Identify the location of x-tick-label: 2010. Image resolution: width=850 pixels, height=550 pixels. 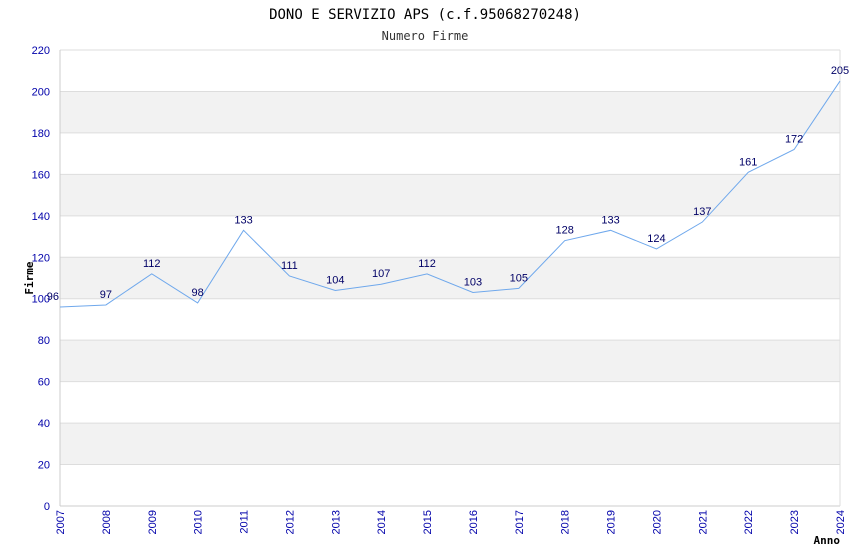
(199, 522).